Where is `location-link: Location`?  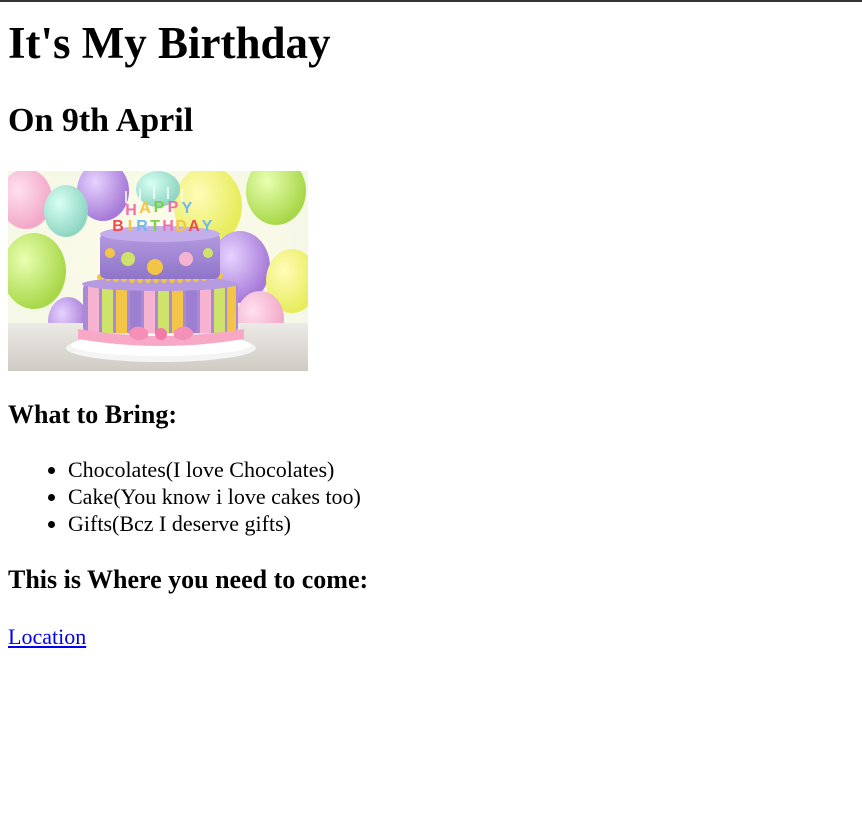 location-link: Location is located at coordinates (47, 636).